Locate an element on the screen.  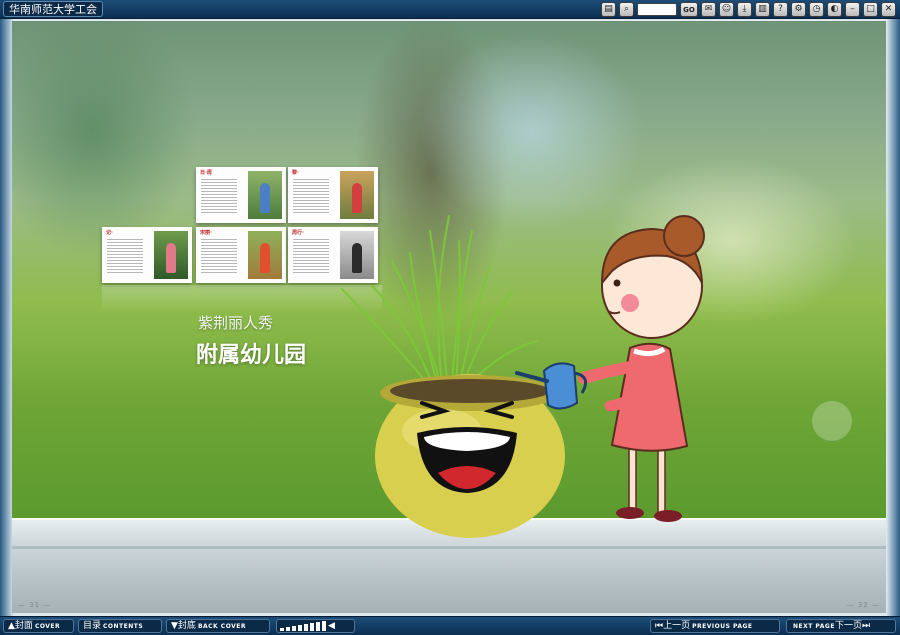
next-label-en: NEXT PAGE is located at coordinates (814, 626).